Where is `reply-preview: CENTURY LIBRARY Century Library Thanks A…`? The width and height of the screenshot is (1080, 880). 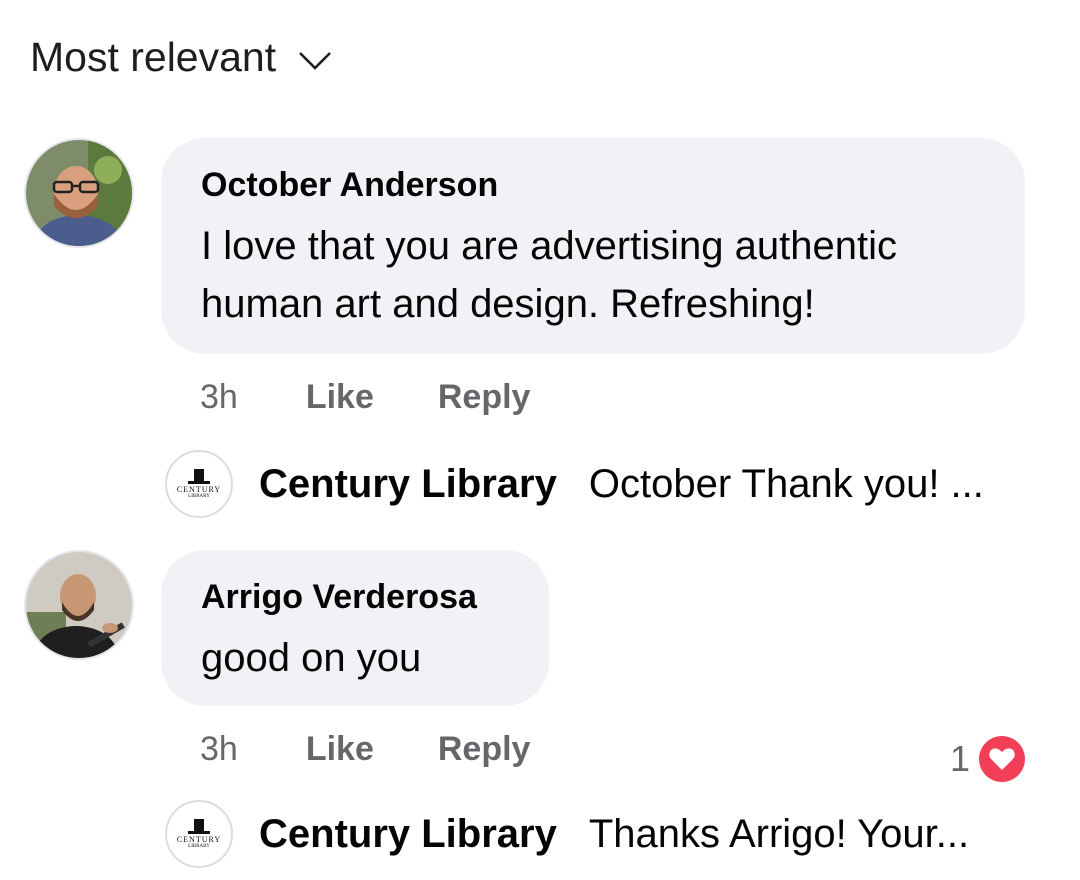
reply-preview: CENTURY LIBRARY Century Library Thanks A… is located at coordinates (567, 834).